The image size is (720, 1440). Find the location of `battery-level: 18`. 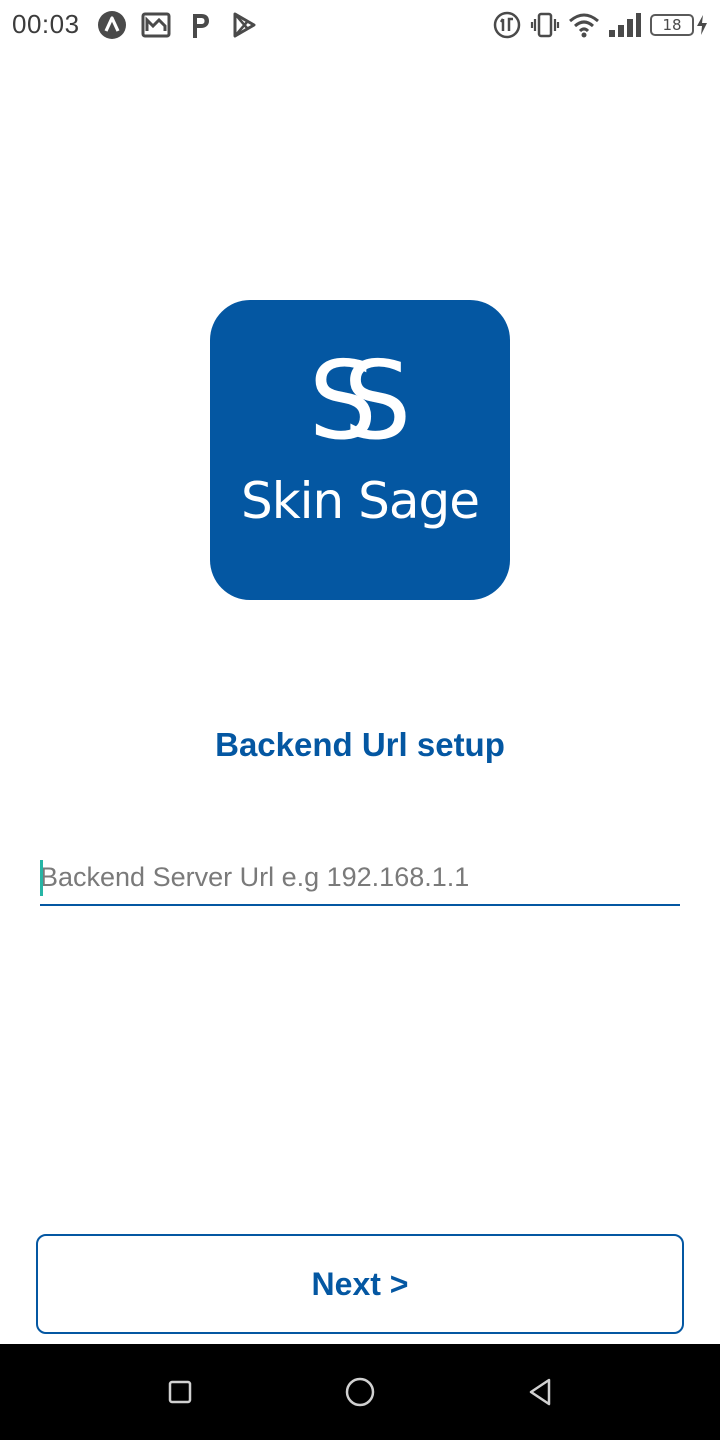

battery-level: 18 is located at coordinates (672, 25).